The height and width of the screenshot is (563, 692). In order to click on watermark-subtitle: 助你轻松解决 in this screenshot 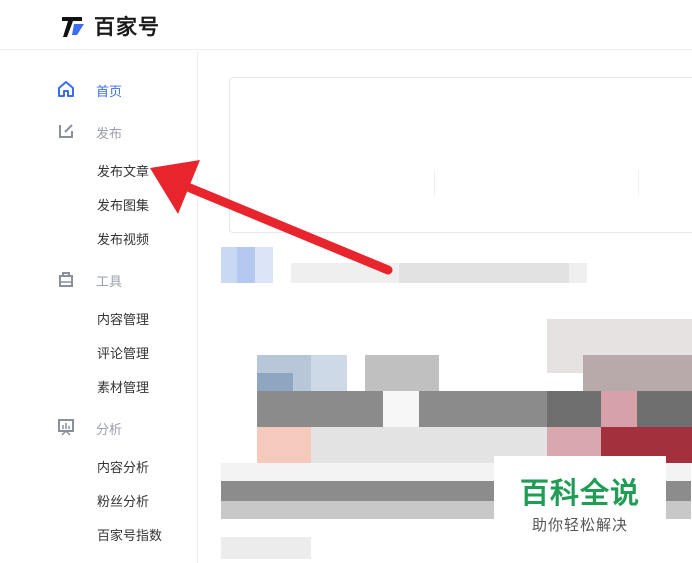, I will do `click(579, 525)`.